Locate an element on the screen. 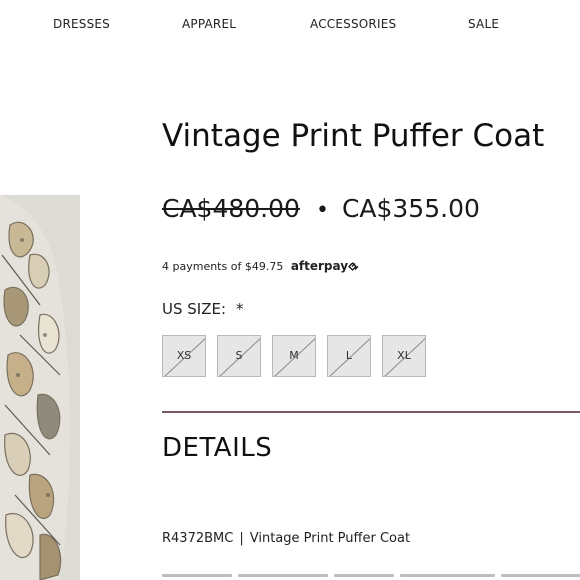  size-option-label: L is located at coordinates (349, 355).